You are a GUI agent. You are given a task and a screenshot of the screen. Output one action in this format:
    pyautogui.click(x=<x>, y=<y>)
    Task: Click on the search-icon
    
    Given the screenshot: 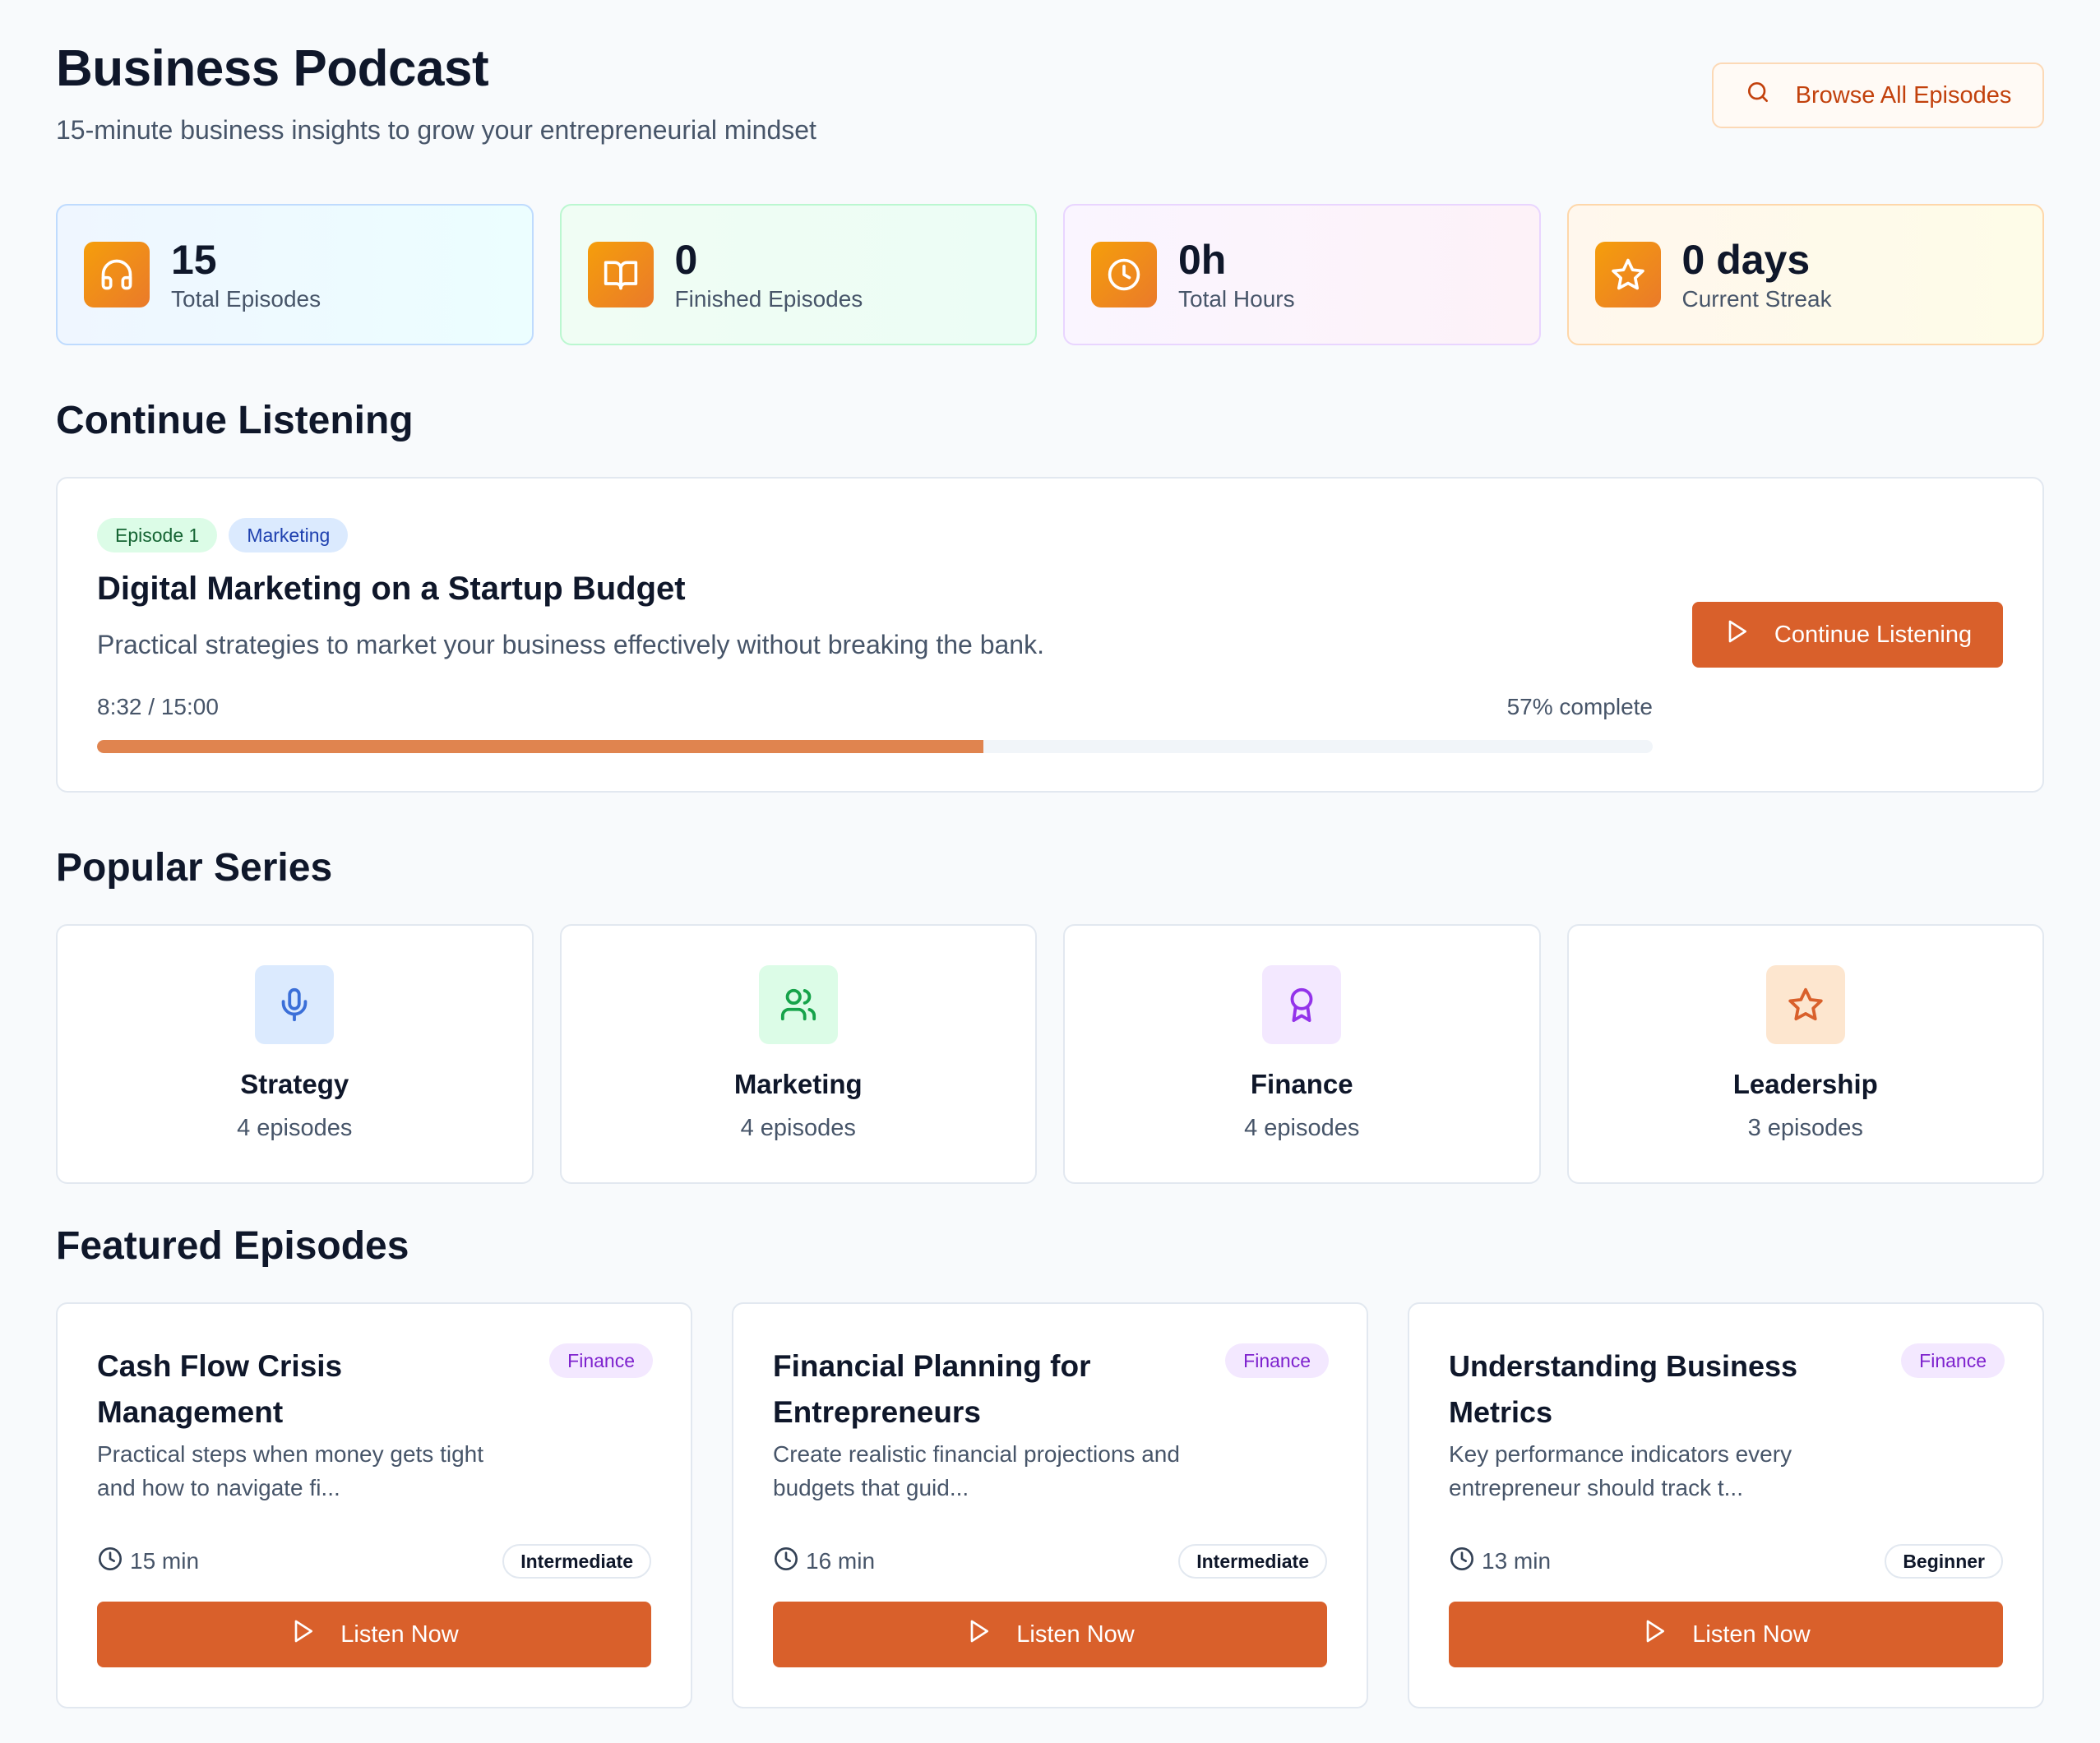 What is the action you would take?
    pyautogui.click(x=1758, y=95)
    